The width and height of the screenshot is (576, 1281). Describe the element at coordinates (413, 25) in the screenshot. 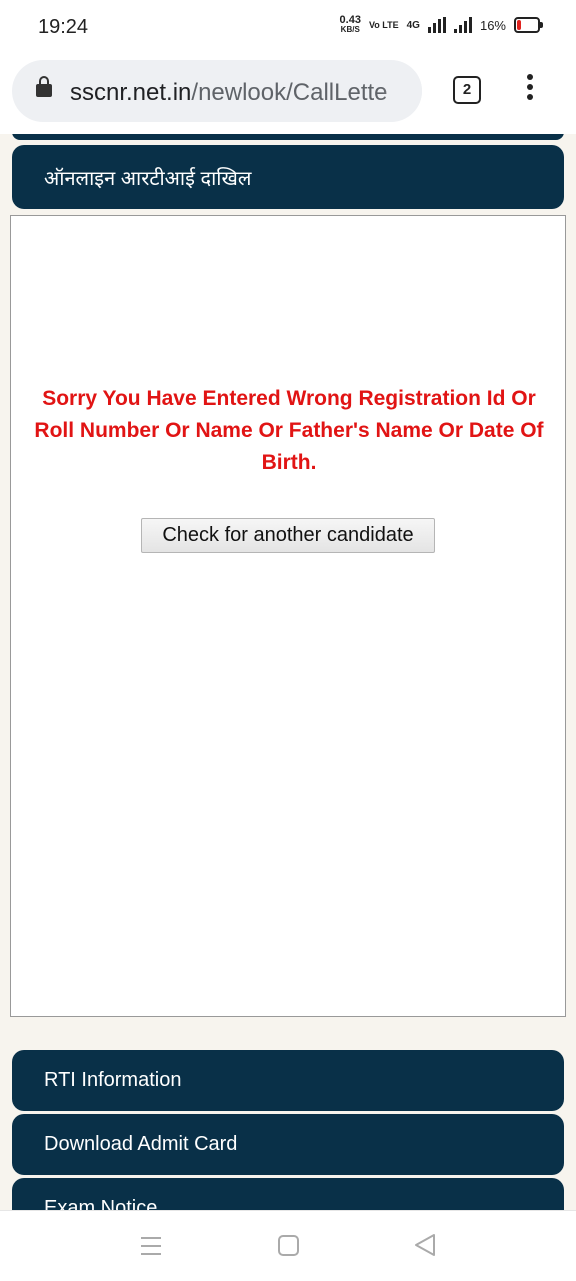

I see `network-type: 4G` at that location.